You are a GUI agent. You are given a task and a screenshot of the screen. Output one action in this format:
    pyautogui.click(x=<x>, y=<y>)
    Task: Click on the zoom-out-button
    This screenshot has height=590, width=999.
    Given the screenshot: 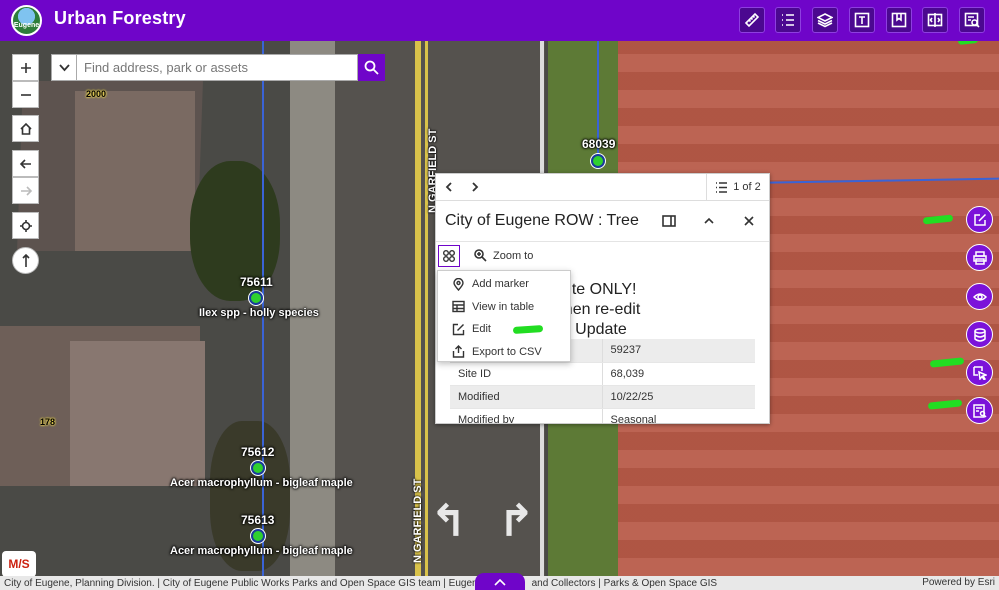 What is the action you would take?
    pyautogui.click(x=25, y=94)
    